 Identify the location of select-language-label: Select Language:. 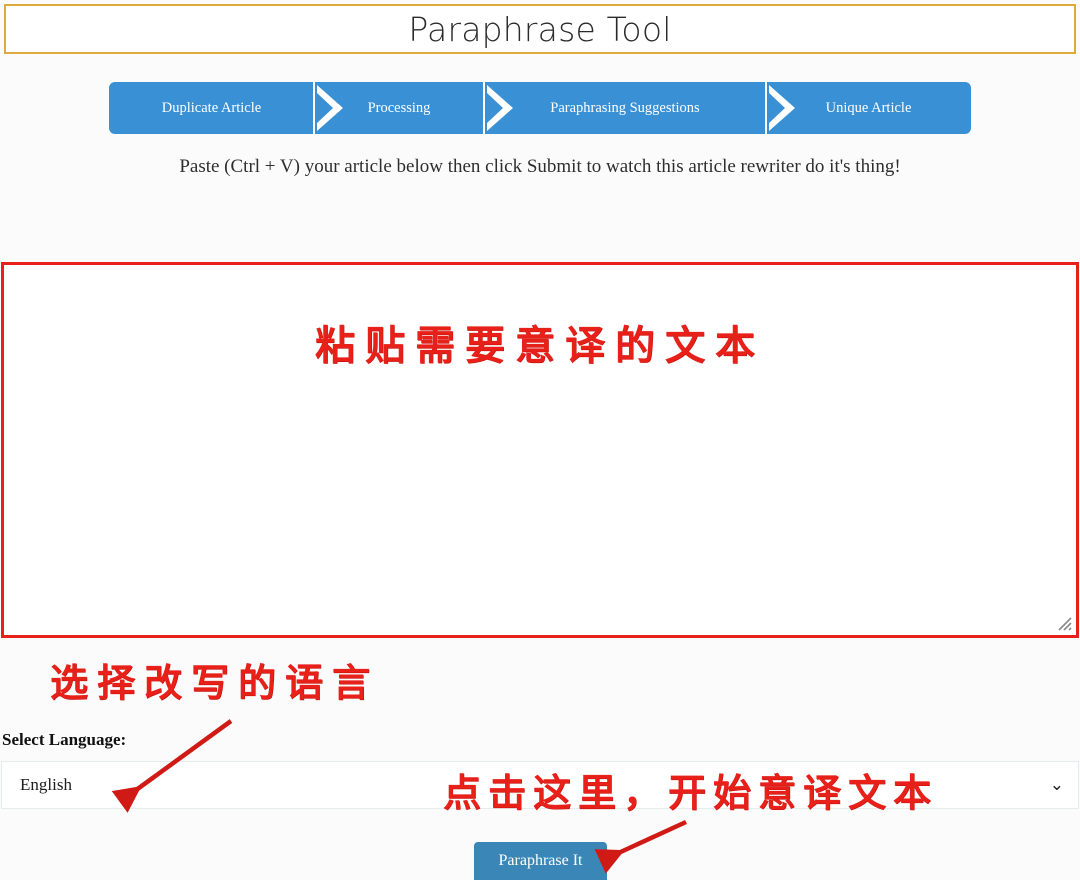
(64, 739).